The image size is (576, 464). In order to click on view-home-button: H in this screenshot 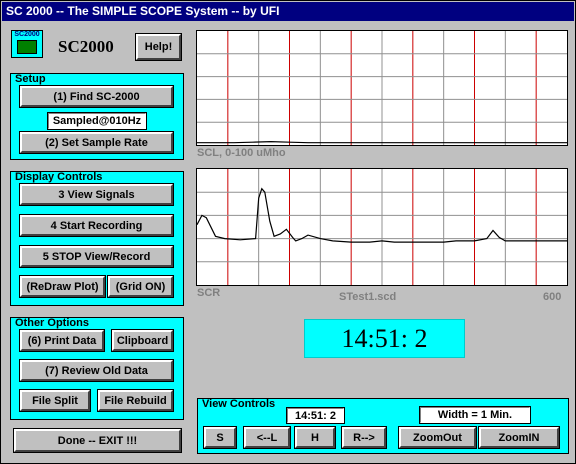, I will do `click(315, 437)`.